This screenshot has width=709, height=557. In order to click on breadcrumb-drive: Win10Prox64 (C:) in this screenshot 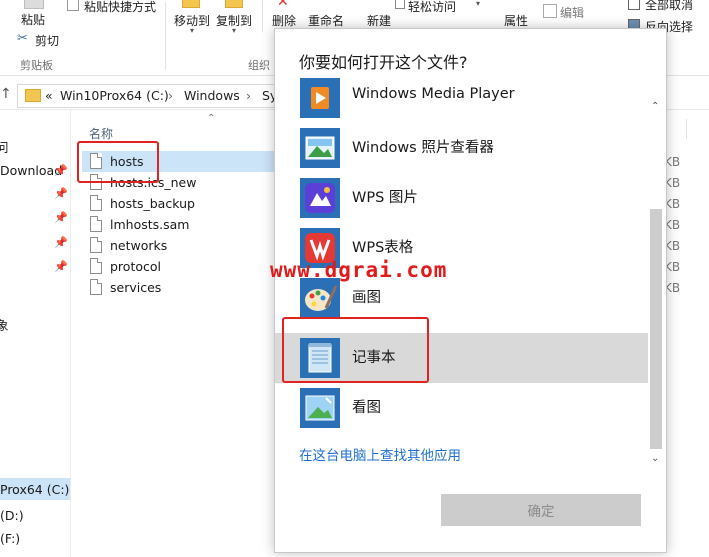, I will do `click(114, 95)`.